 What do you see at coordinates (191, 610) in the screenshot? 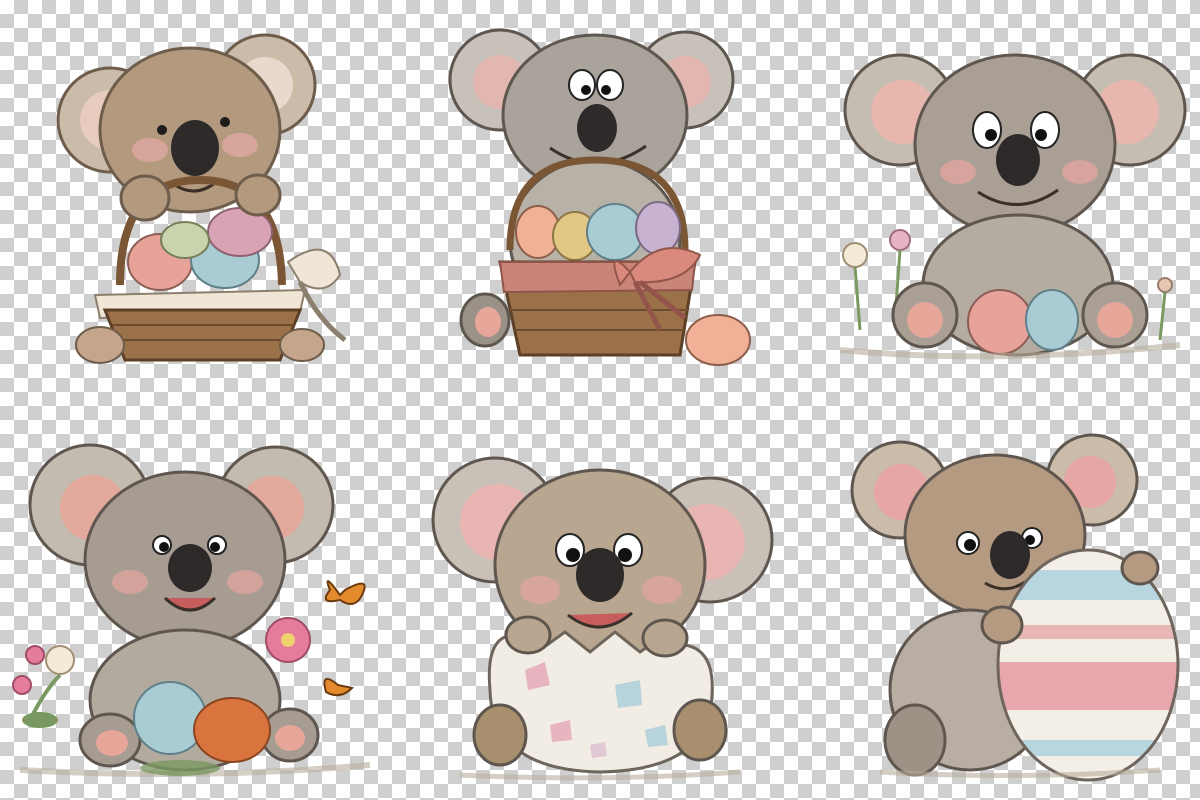
I see `koala-butterfly-icon` at bounding box center [191, 610].